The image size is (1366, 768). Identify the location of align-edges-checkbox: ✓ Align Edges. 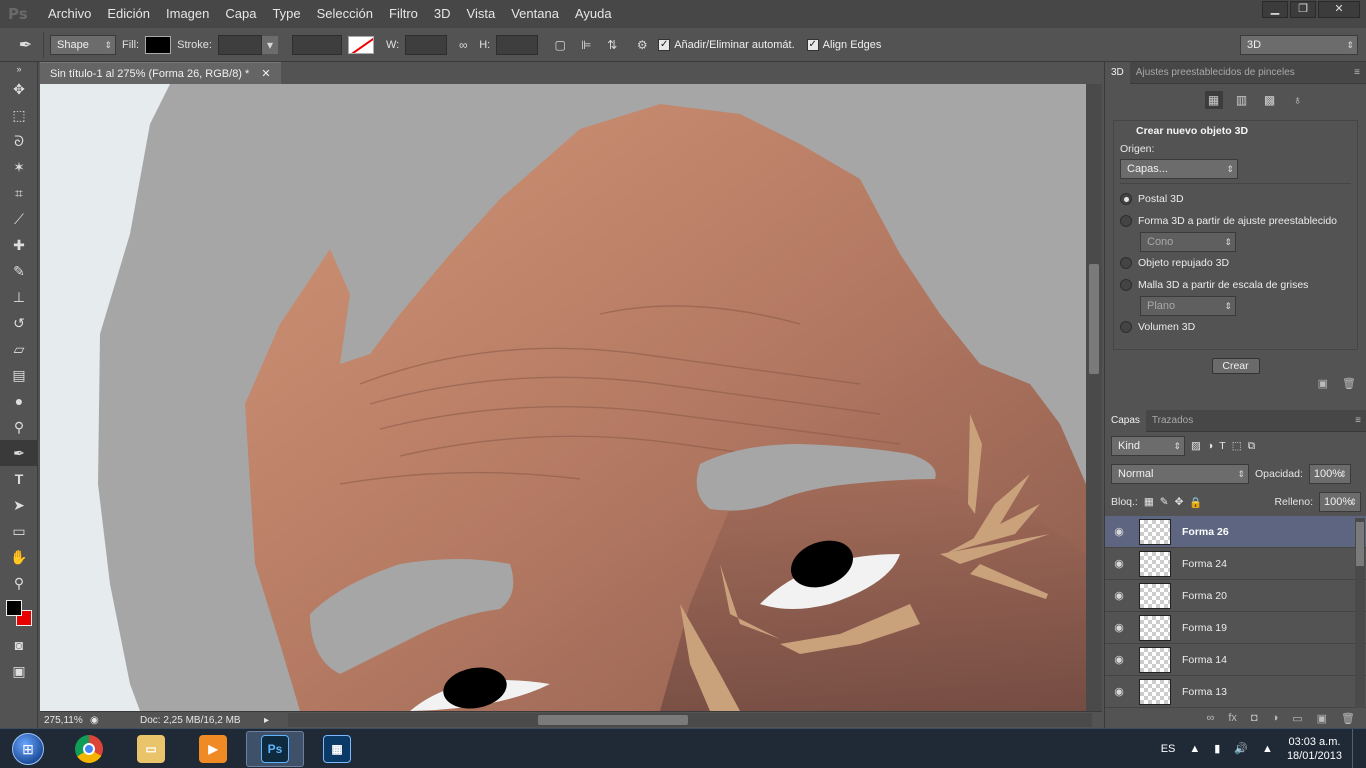
(843, 44).